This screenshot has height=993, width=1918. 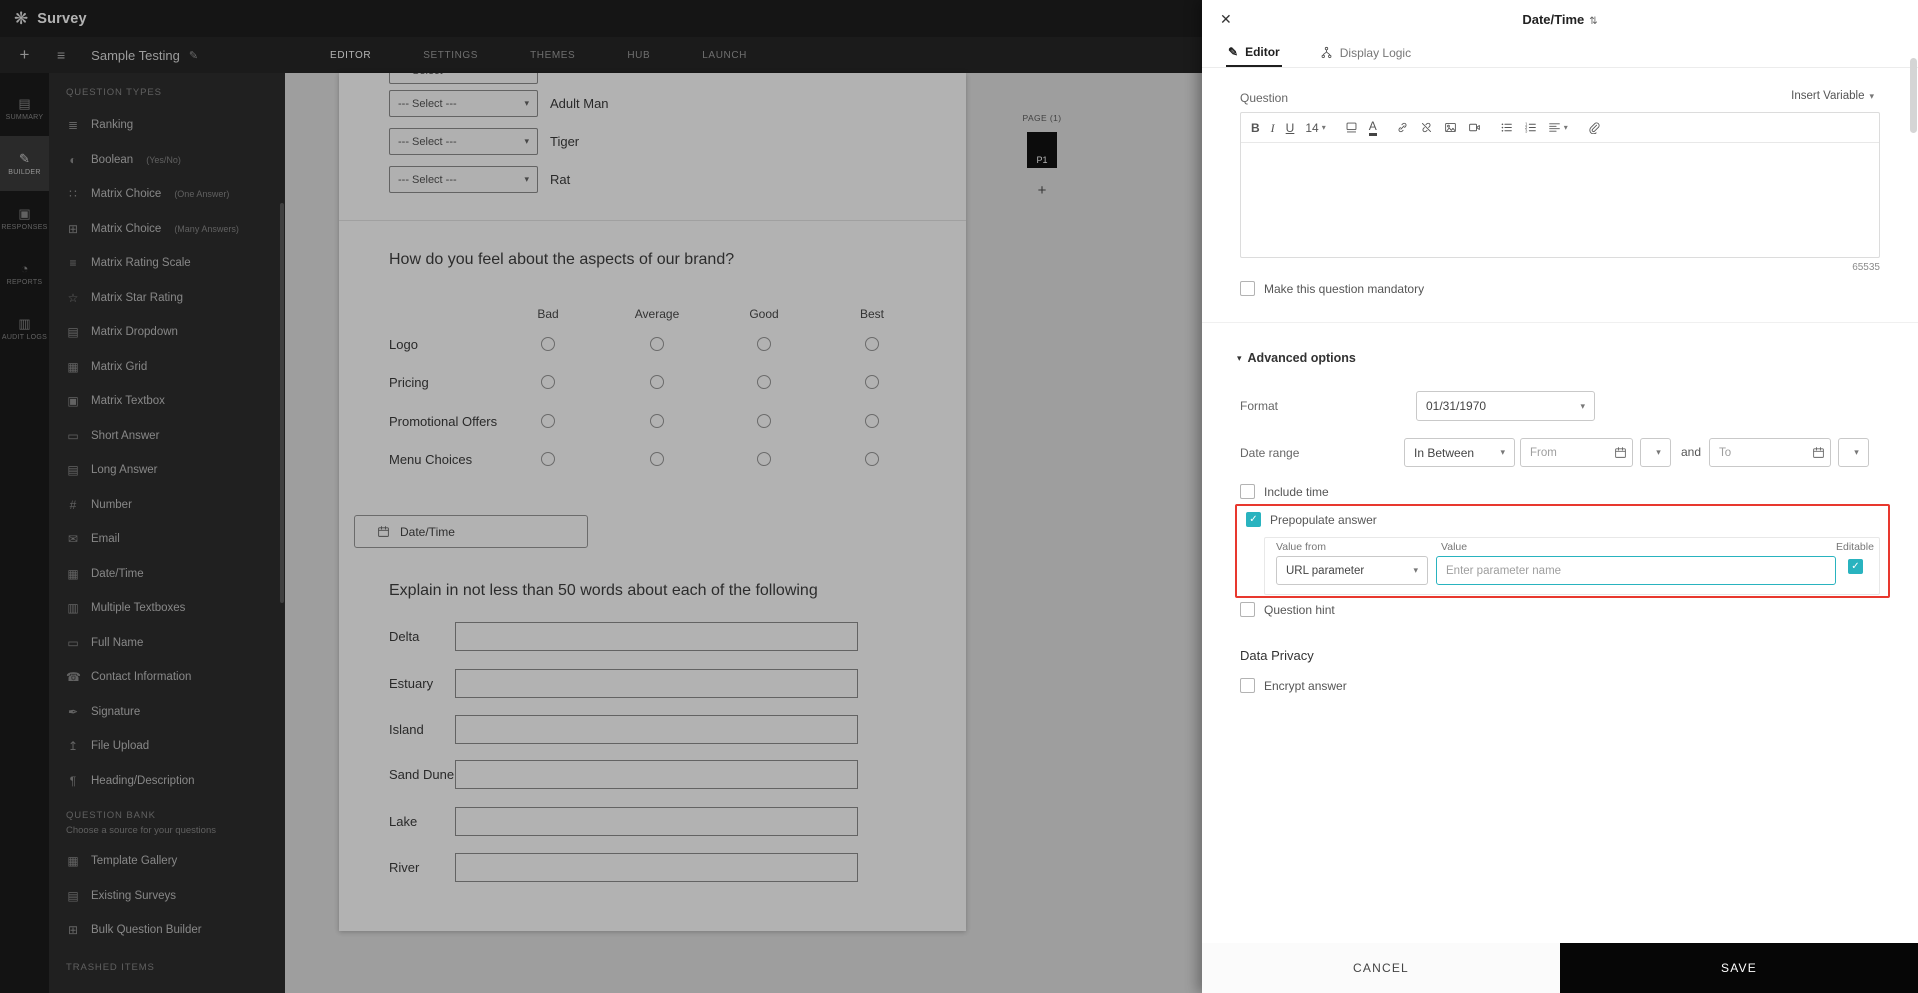 What do you see at coordinates (1913, 95) in the screenshot?
I see `drawer-scrollbar` at bounding box center [1913, 95].